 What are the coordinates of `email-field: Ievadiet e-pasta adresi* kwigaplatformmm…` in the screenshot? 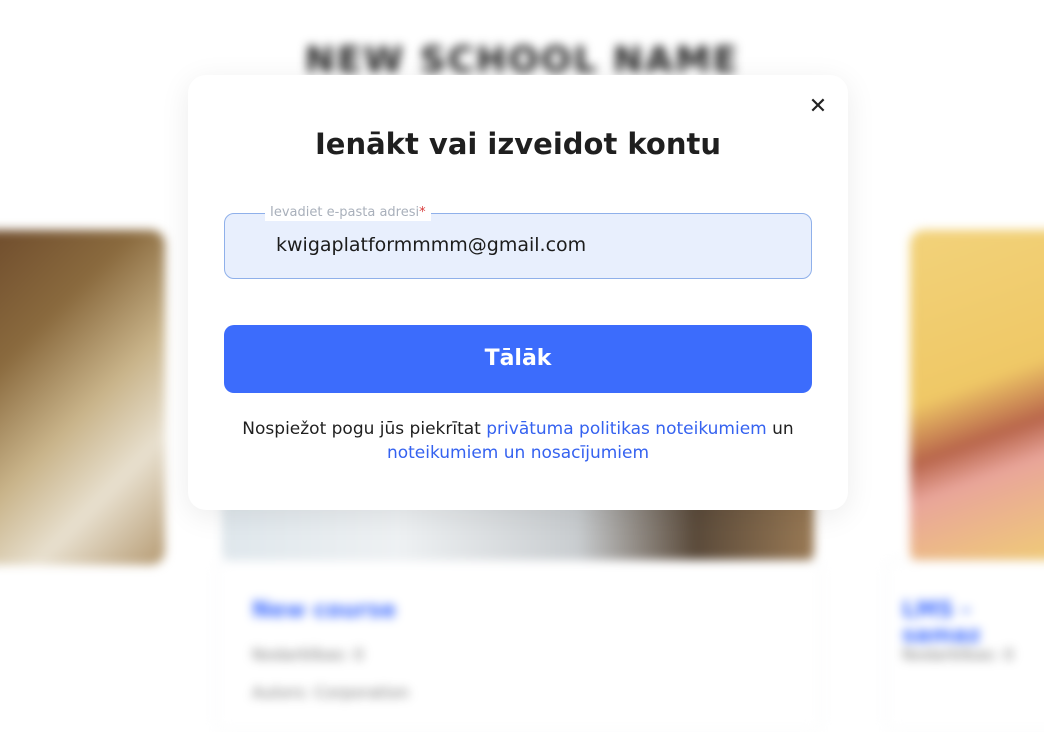 It's located at (518, 242).